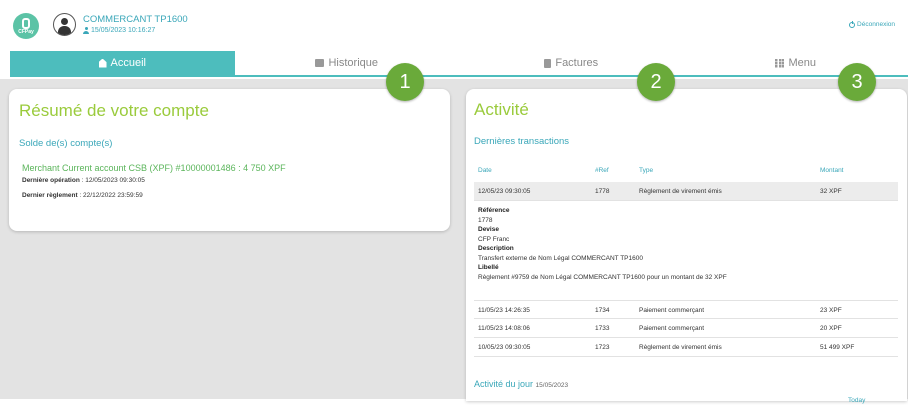 The height and width of the screenshot is (416, 908). Describe the element at coordinates (602, 328) in the screenshot. I see `row-ref: 1733` at that location.